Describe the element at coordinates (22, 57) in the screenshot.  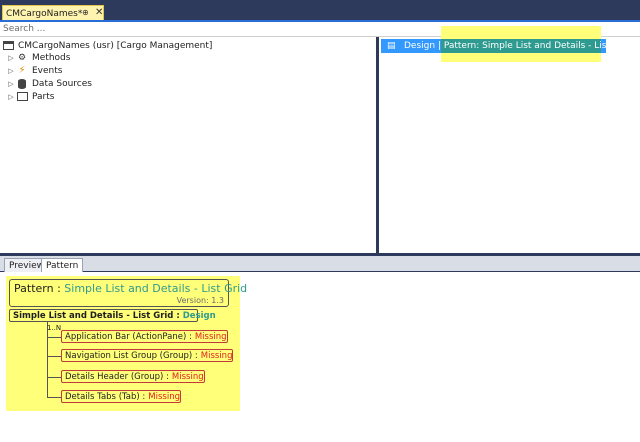
I see `methods-icon: ⚙` at that location.